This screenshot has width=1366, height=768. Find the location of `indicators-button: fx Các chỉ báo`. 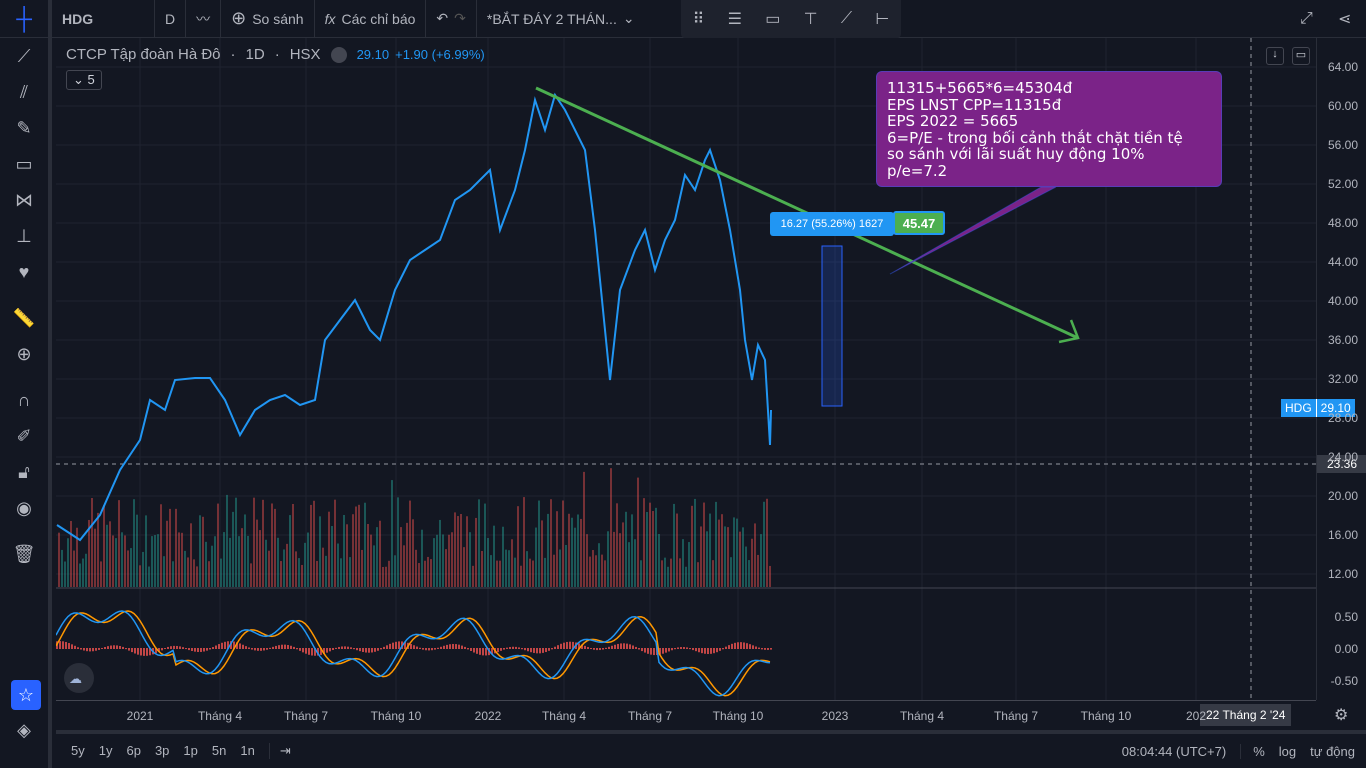

indicators-button: fx Các chỉ báo is located at coordinates (371, 19).